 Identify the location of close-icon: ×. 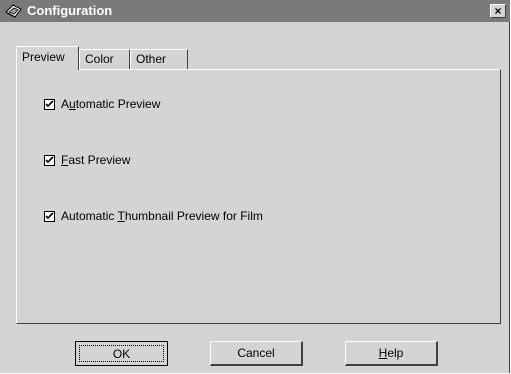
(498, 11).